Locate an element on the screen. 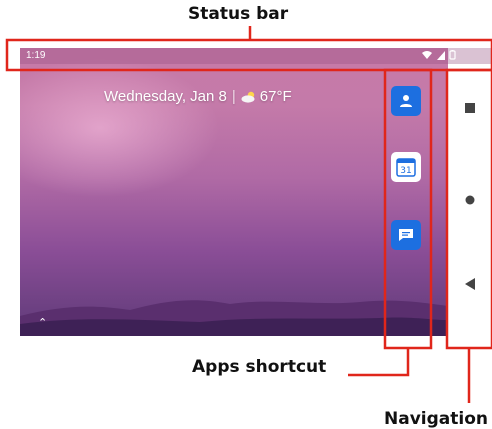 This screenshot has width=492, height=429. back-triangle-icon is located at coordinates (470, 284).